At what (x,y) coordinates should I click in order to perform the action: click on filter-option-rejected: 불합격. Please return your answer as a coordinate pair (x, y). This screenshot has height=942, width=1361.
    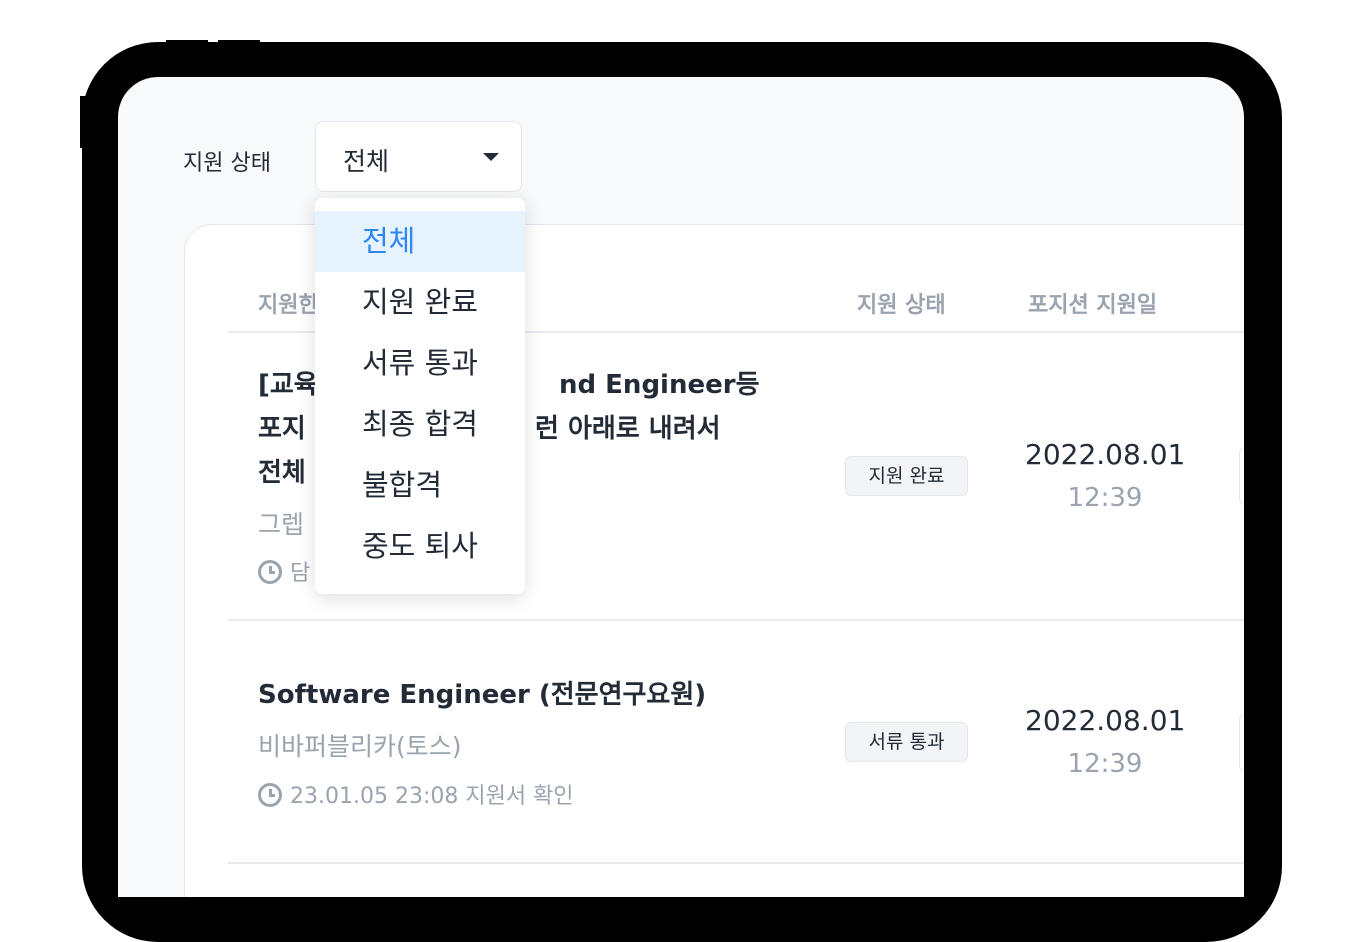
    Looking at the image, I should click on (420, 485).